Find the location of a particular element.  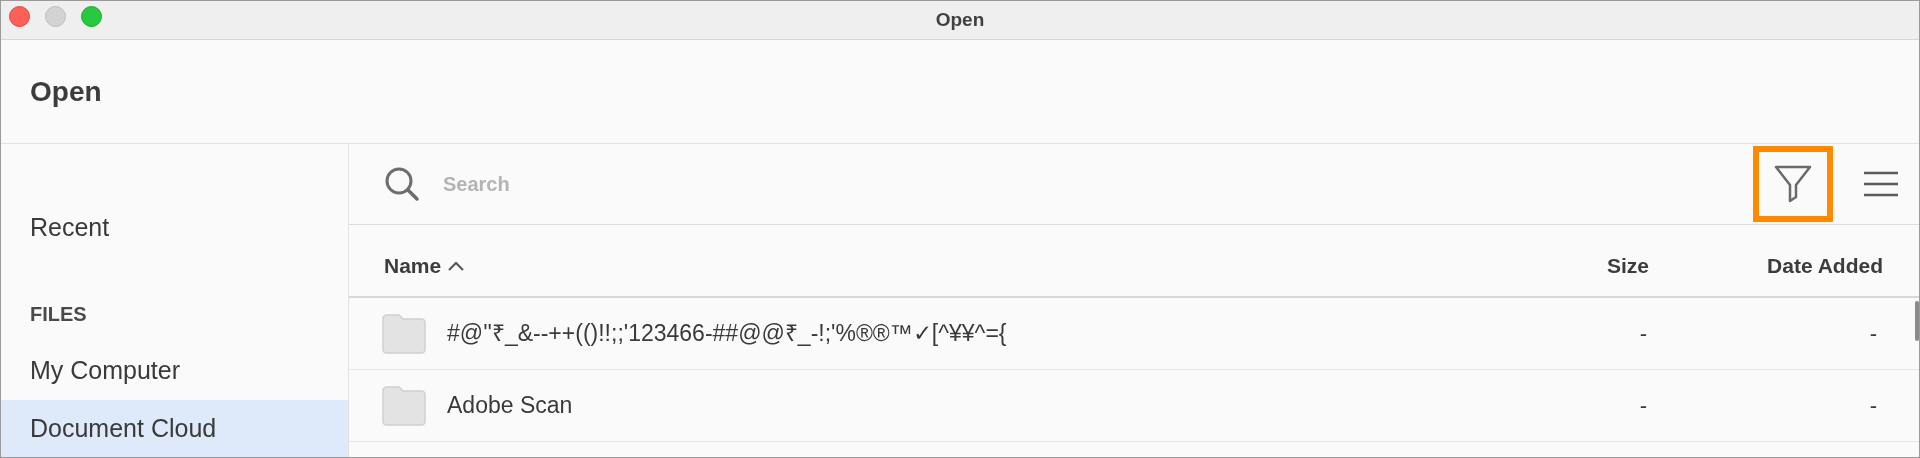

filter-button is located at coordinates (1793, 184).